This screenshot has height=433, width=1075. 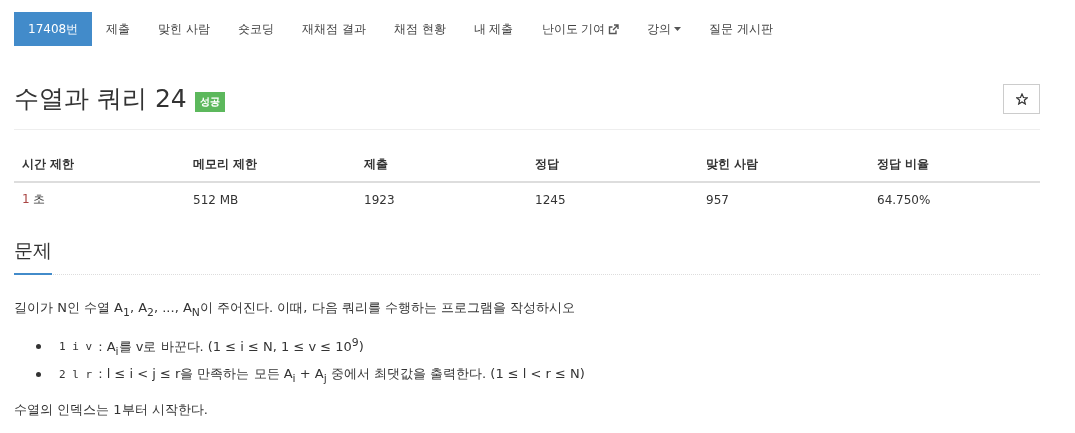 What do you see at coordinates (612, 167) in the screenshot?
I see `column-header: 정답` at bounding box center [612, 167].